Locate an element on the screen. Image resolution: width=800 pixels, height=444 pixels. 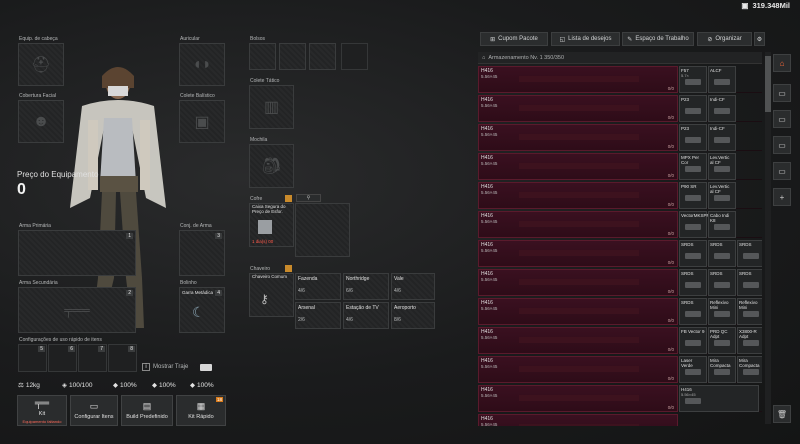
outfit-info-icon: i is located at coordinates (146, 367).